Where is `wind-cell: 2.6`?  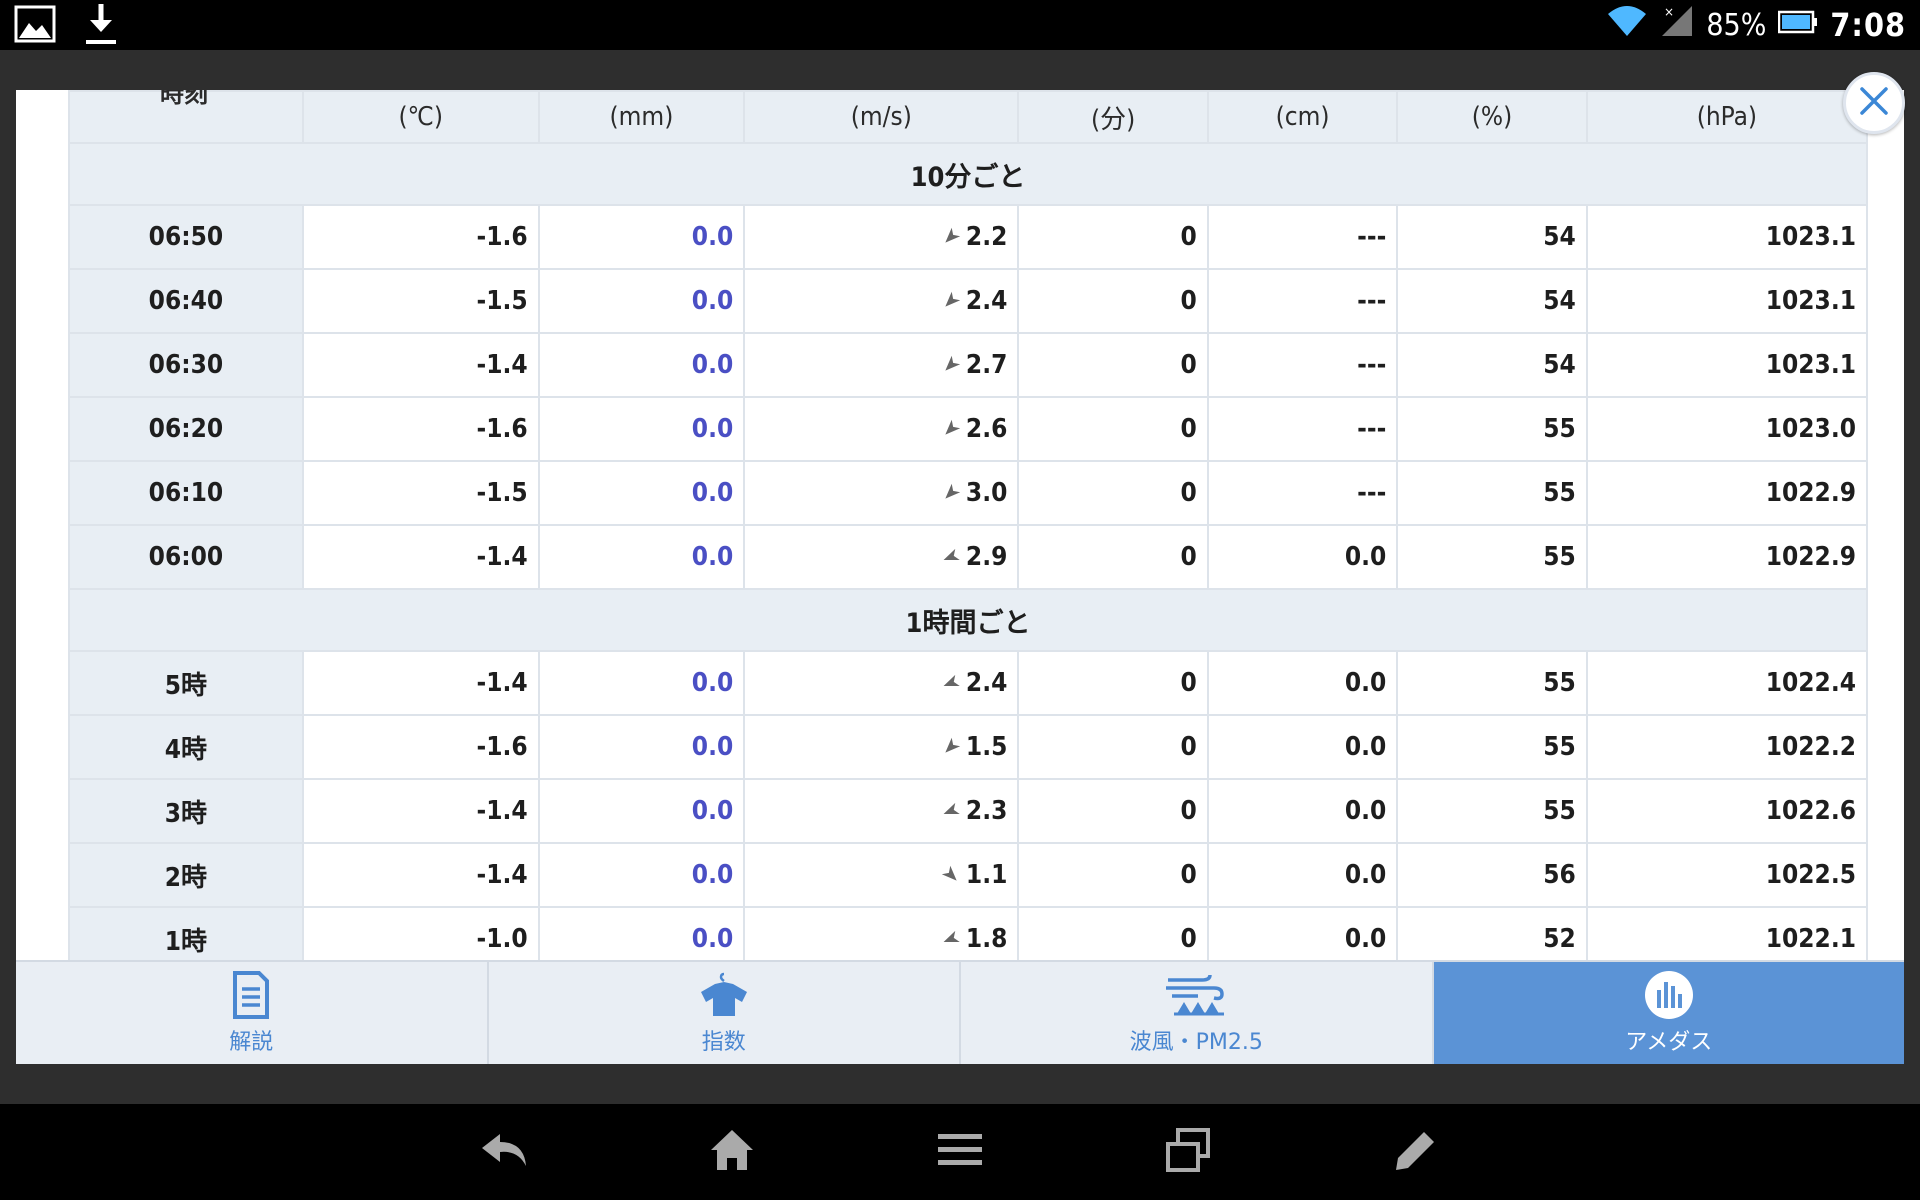 wind-cell: 2.6 is located at coordinates (881, 429).